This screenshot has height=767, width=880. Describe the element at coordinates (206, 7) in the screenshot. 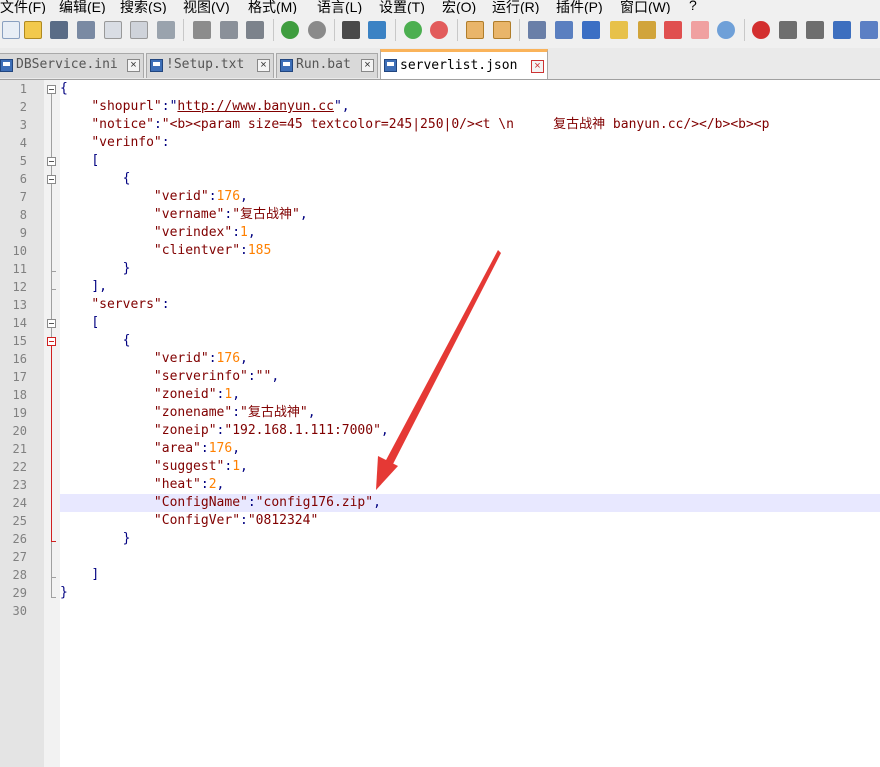

I see `menu-view: 视图(V)` at that location.